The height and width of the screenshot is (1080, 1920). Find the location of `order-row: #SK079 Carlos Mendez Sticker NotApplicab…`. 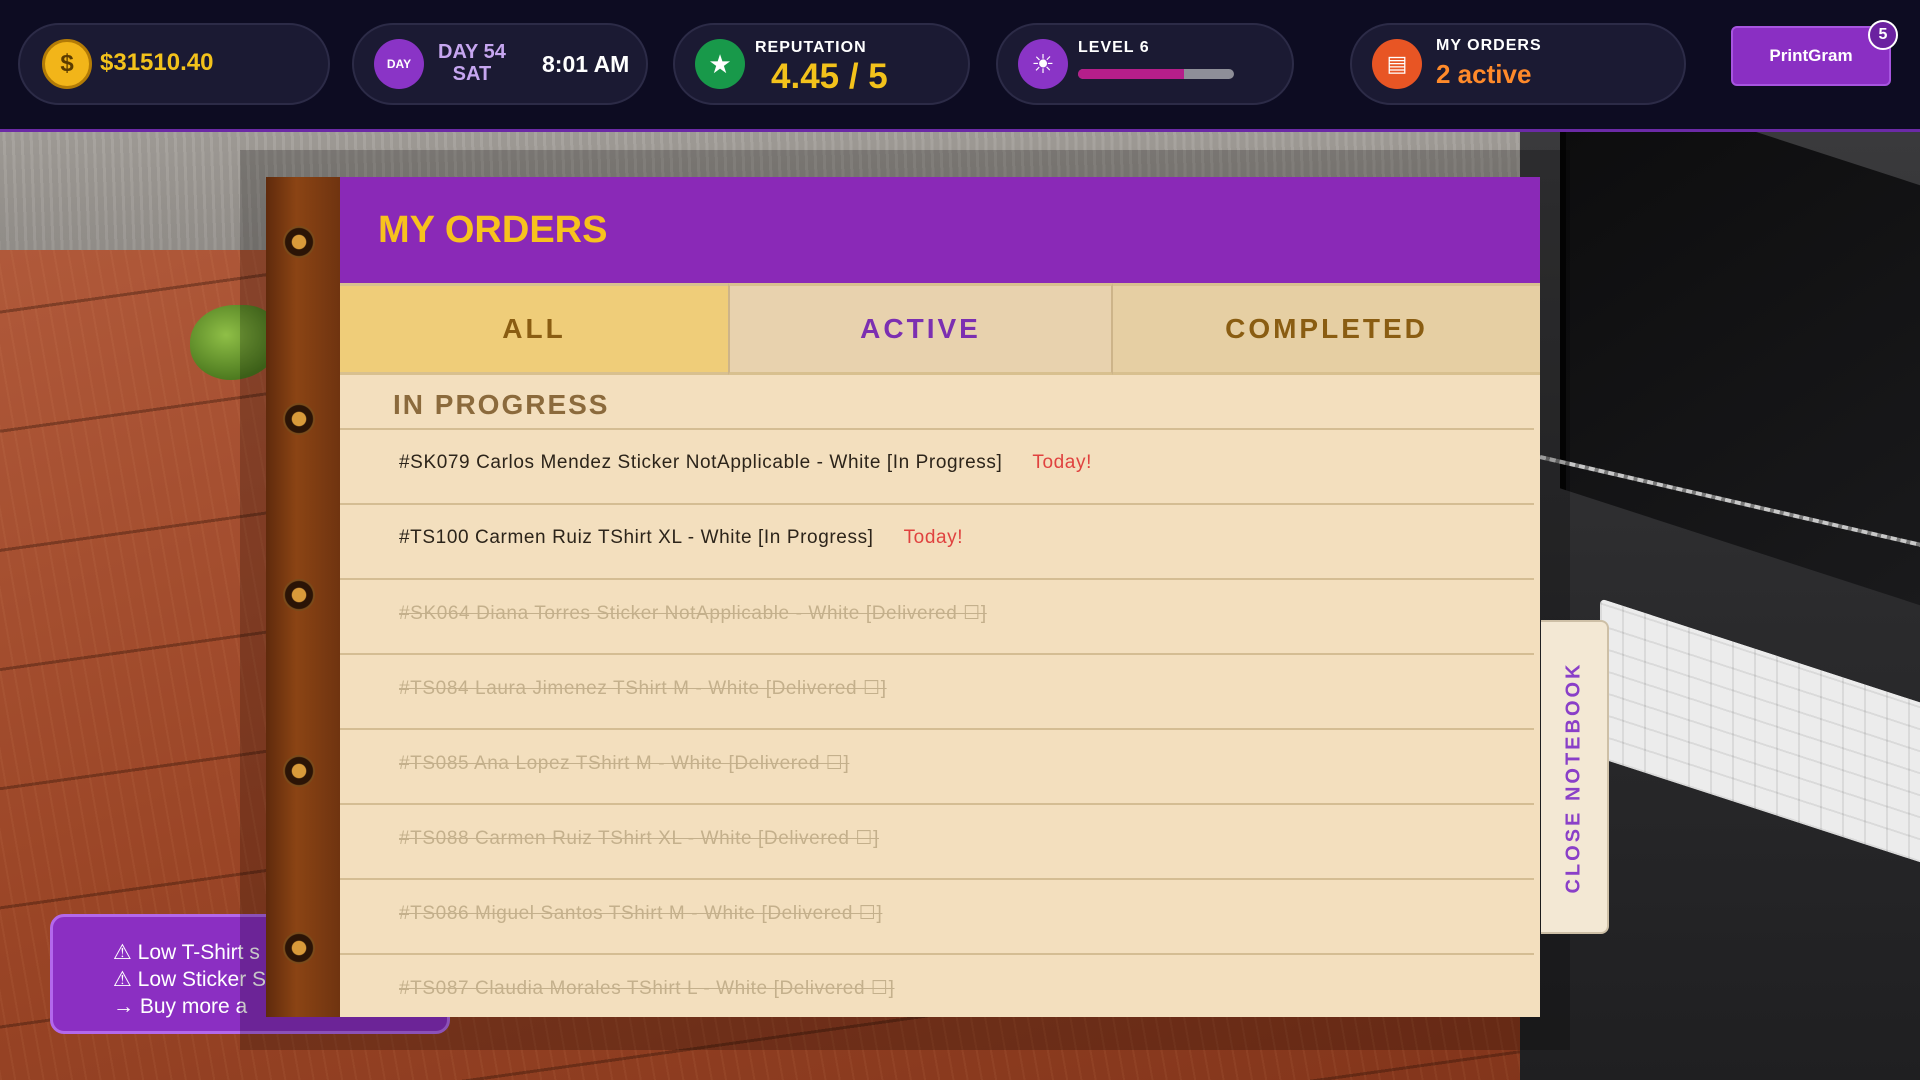

order-row: #SK079 Carlos Mendez Sticker NotApplicab… is located at coordinates (937, 467).